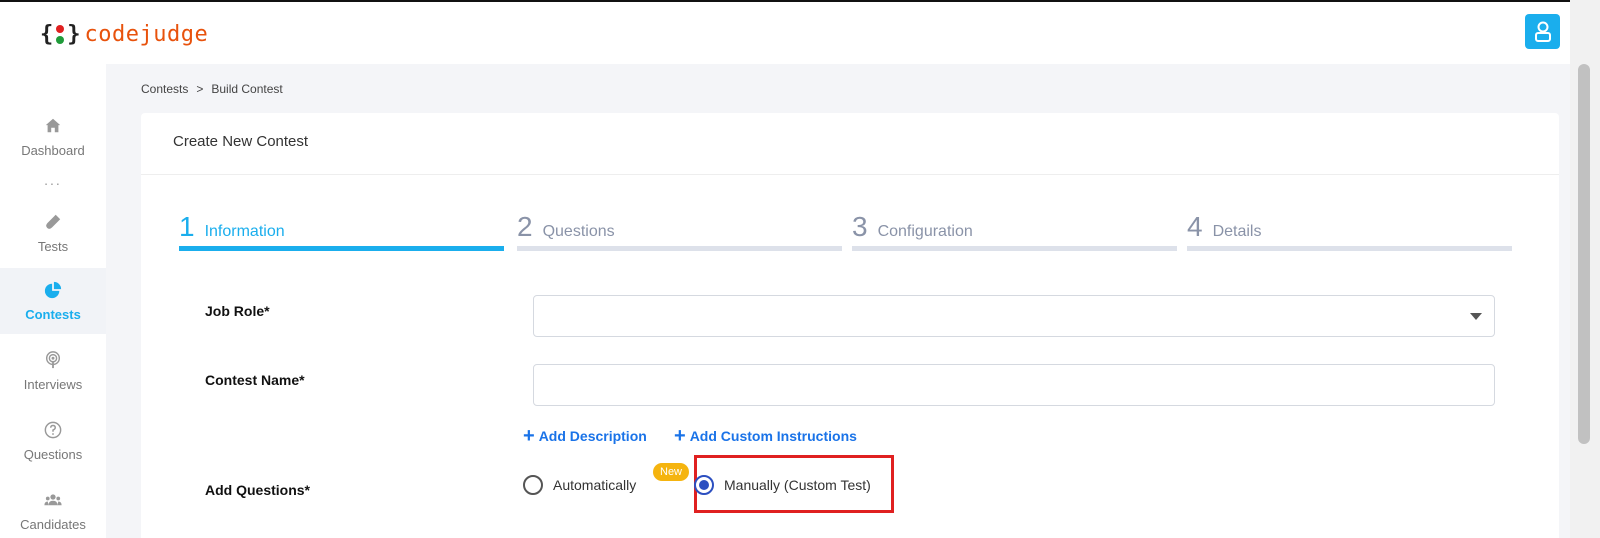 This screenshot has width=1600, height=538. Describe the element at coordinates (247, 89) in the screenshot. I see `breadcrumb-current: Build Contest` at that location.